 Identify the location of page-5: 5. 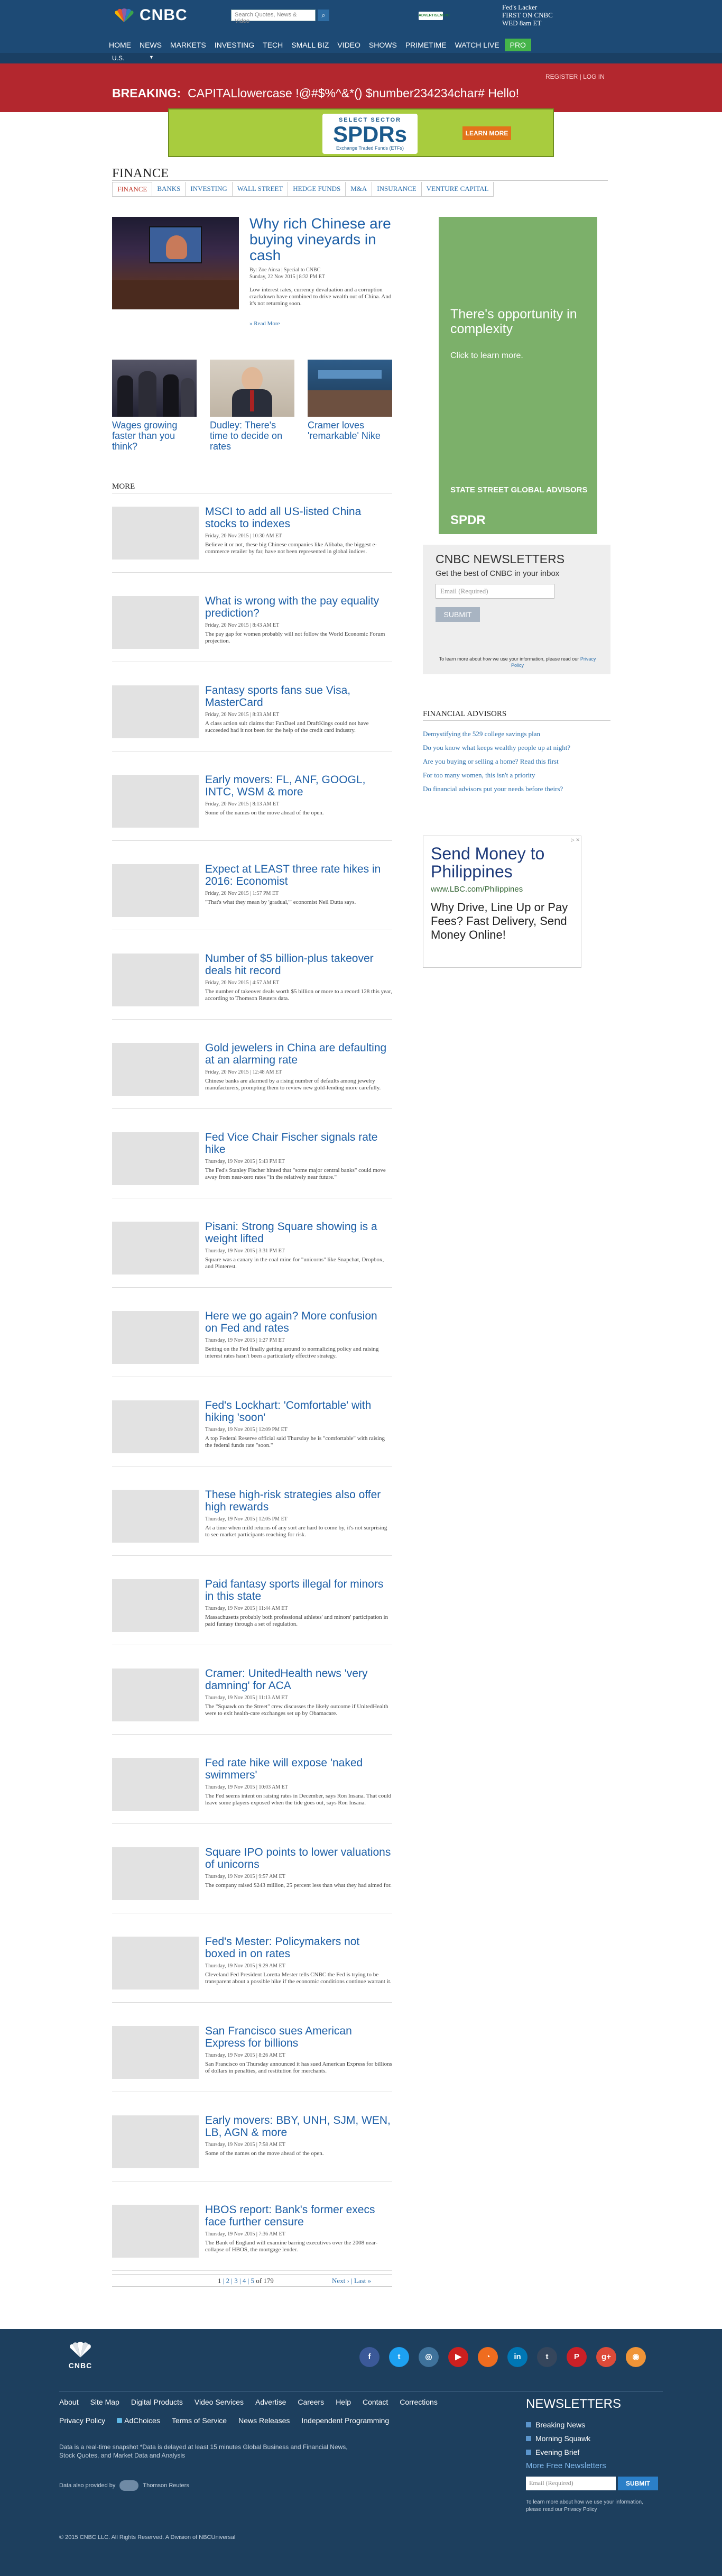
(253, 2281).